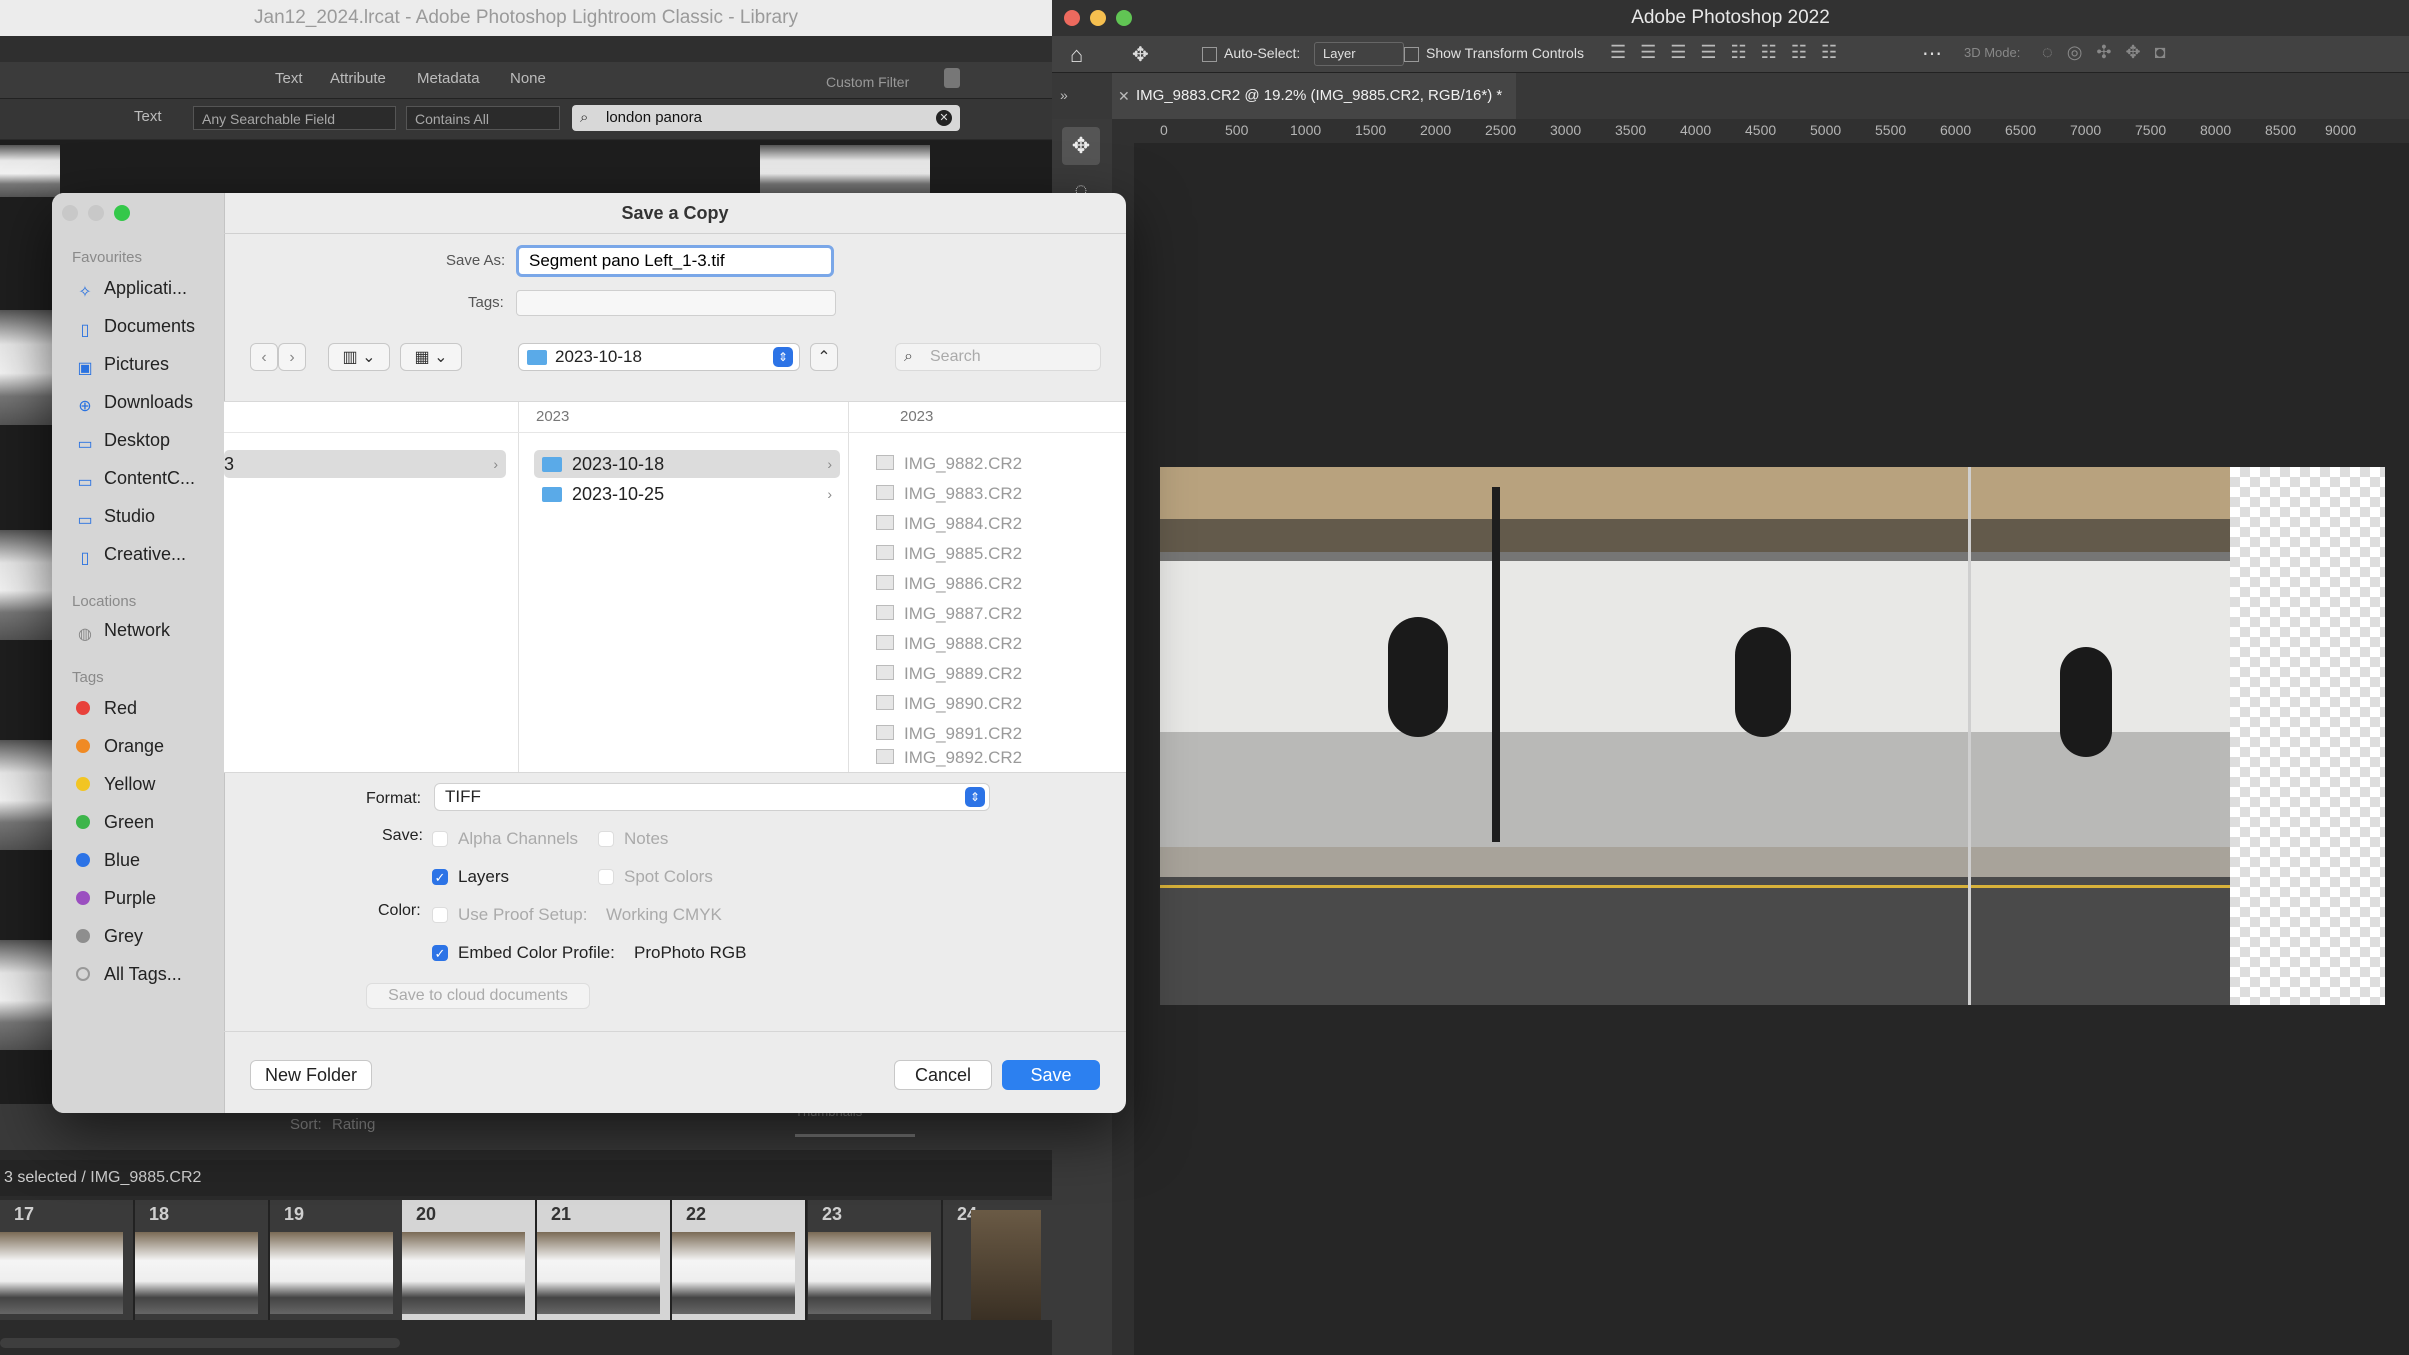 This screenshot has height=1355, width=2409. What do you see at coordinates (483, 118) in the screenshot?
I see `contains-all-select: Contains All` at bounding box center [483, 118].